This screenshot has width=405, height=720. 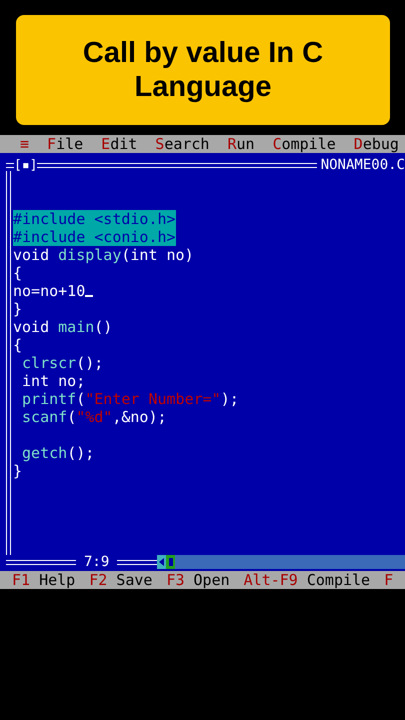 What do you see at coordinates (62, 363) in the screenshot?
I see `code-line: clrscr();` at bounding box center [62, 363].